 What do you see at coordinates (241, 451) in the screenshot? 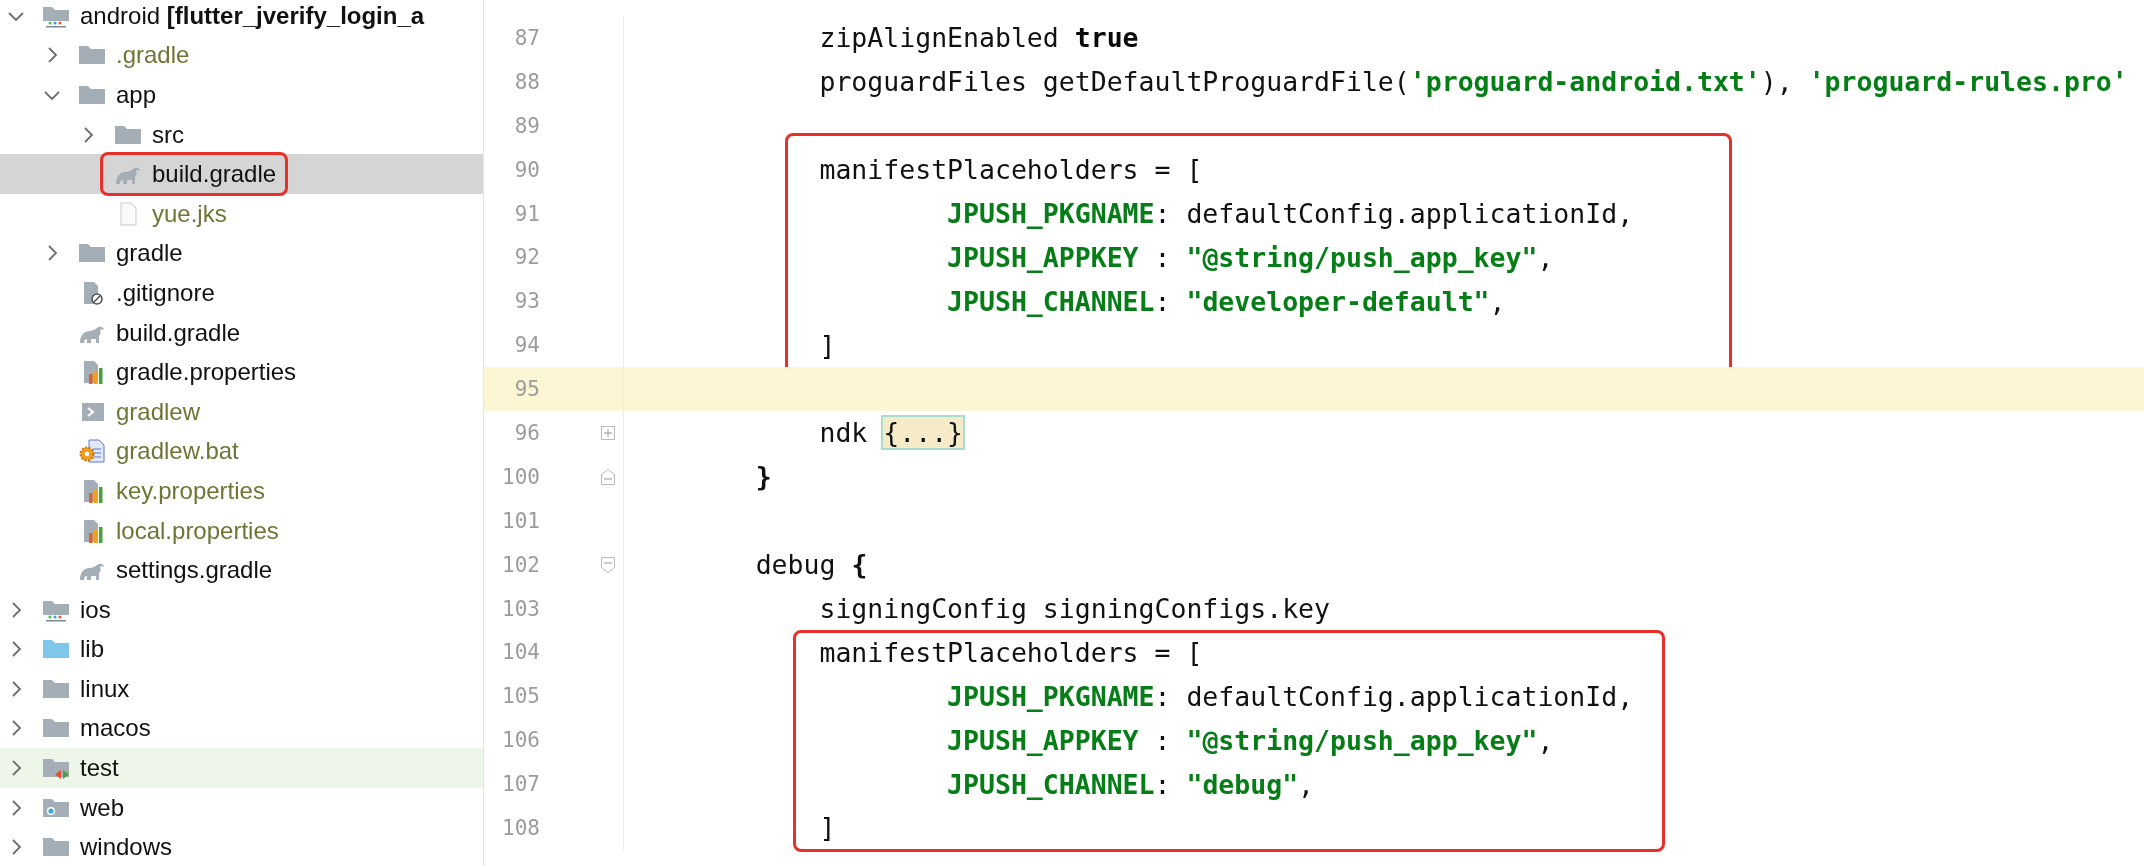
I see `tree-item: gradlew.bat` at bounding box center [241, 451].